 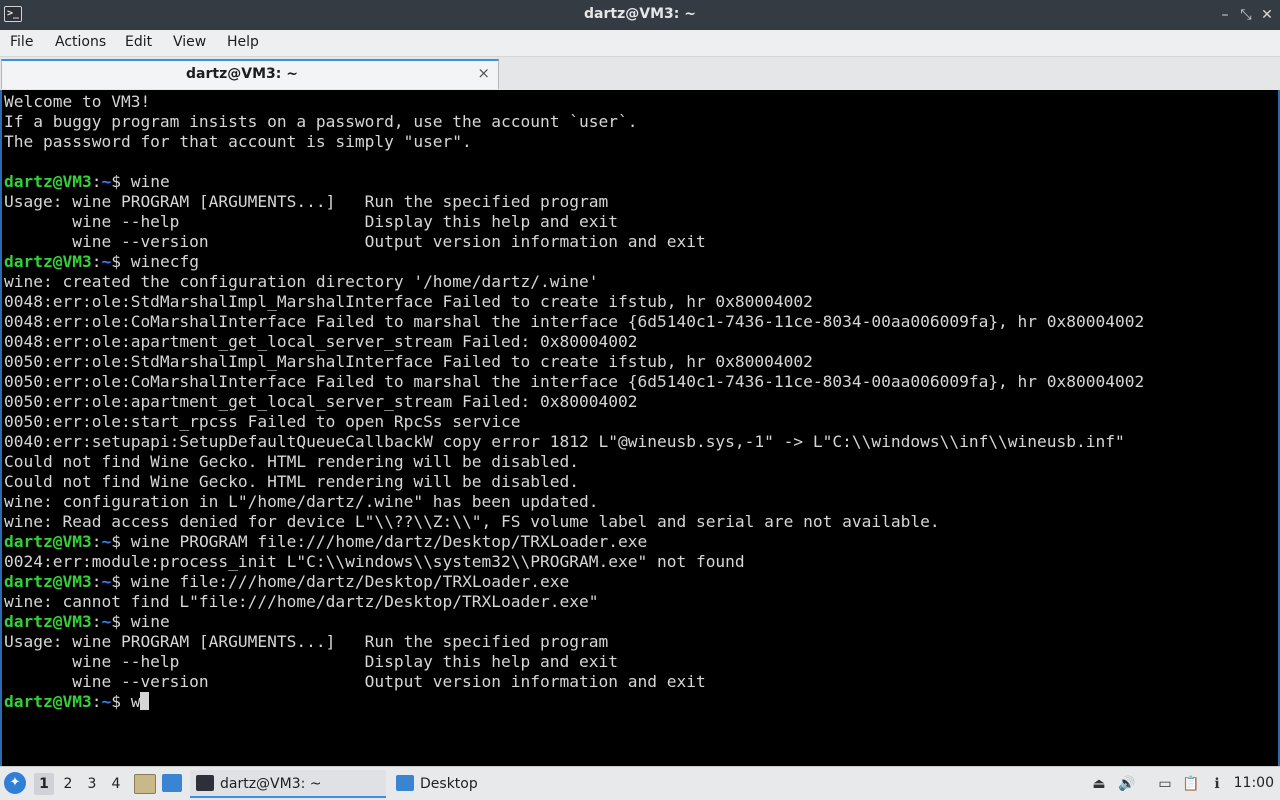 What do you see at coordinates (116, 784) in the screenshot?
I see `workspace-4: 4` at bounding box center [116, 784].